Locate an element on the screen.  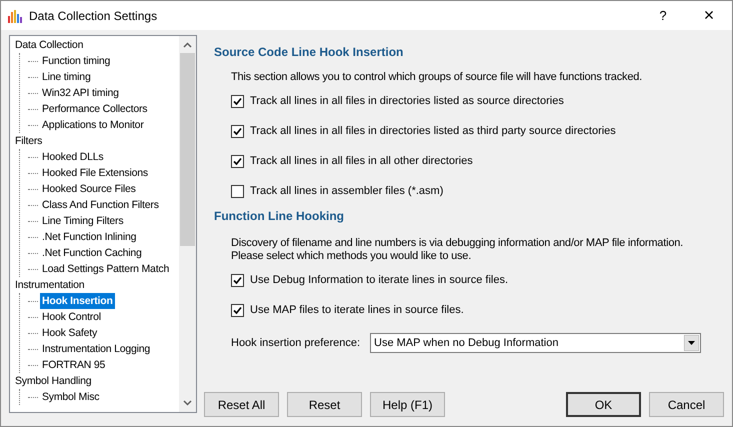
tree-item: Applications to Monitor is located at coordinates (93, 125).